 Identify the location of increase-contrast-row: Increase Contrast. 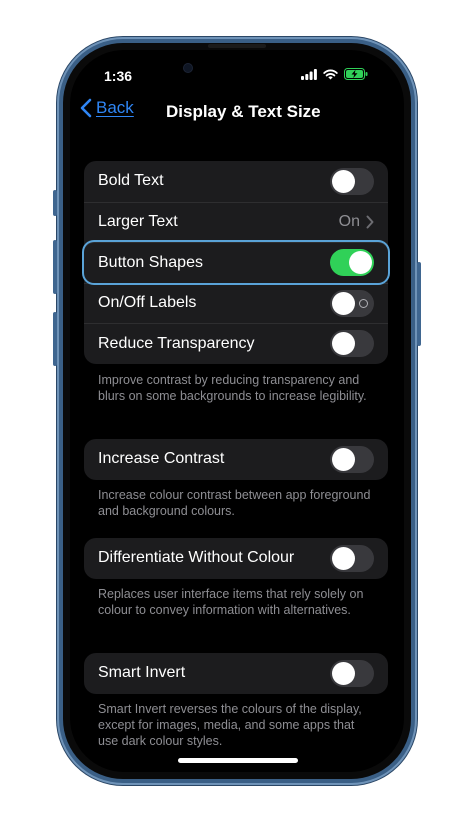
(236, 459).